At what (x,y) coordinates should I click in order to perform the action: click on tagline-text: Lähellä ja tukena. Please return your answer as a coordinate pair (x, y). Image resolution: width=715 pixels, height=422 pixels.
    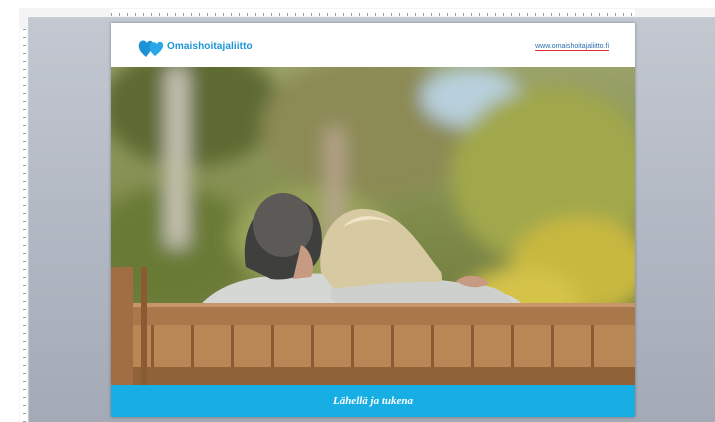
    Looking at the image, I should click on (373, 401).